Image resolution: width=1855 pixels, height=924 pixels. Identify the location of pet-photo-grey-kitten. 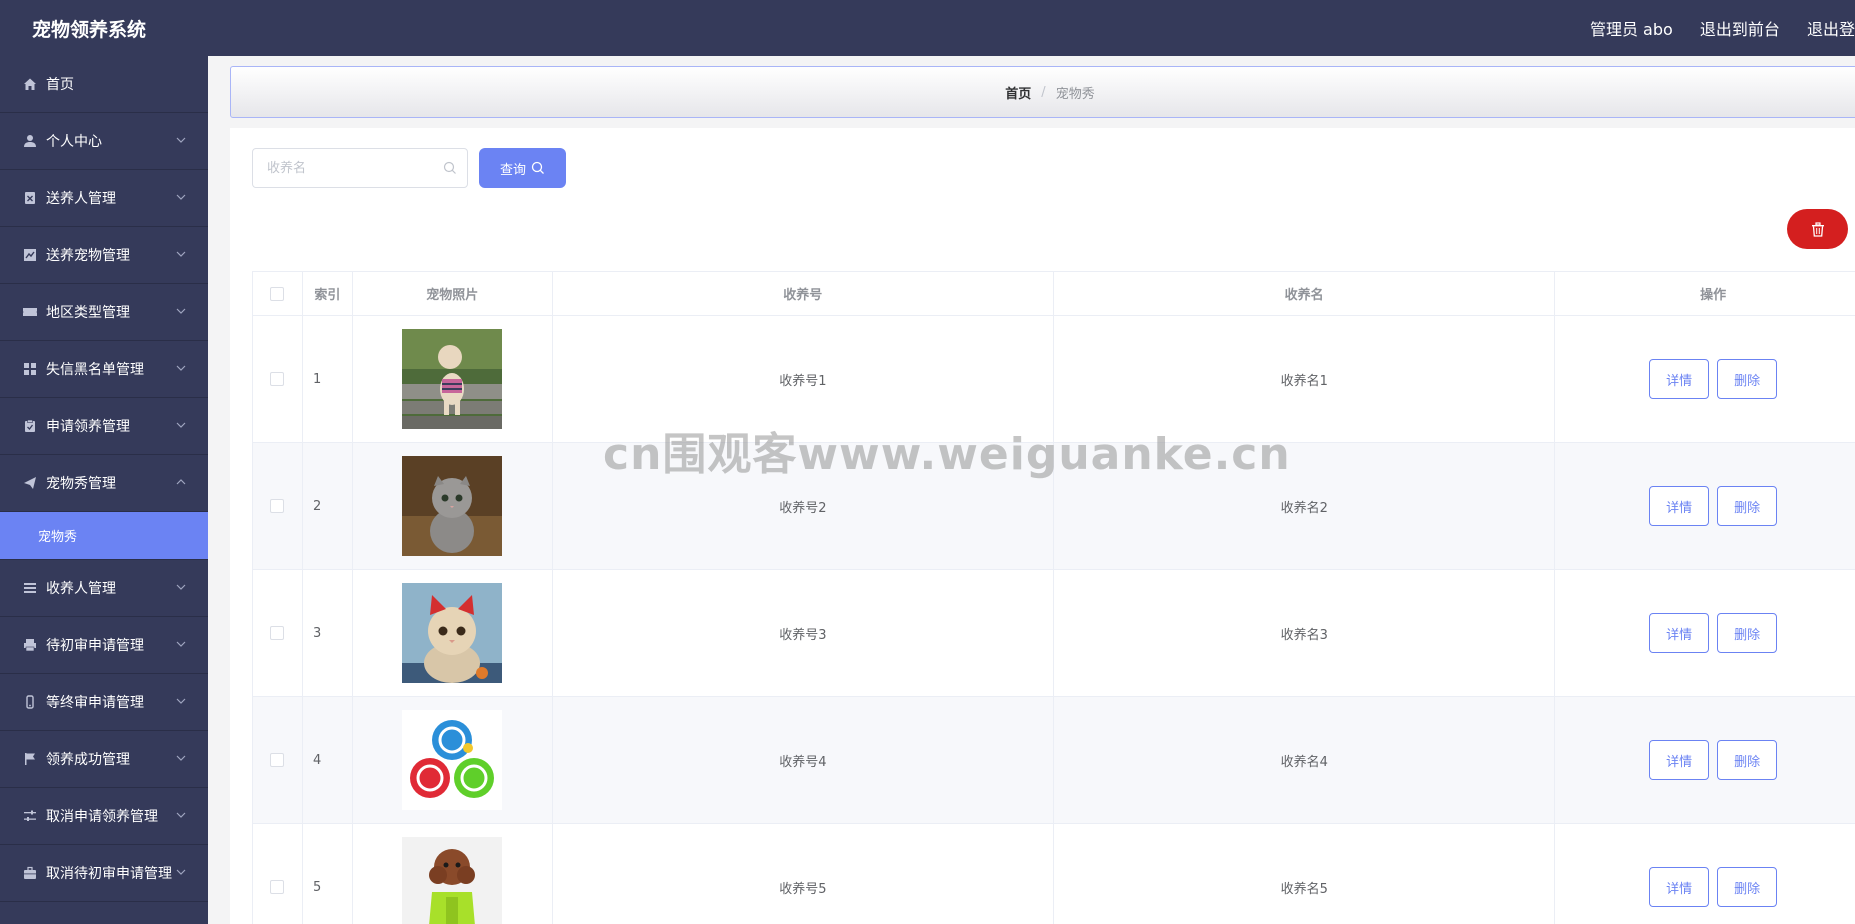
(452, 506).